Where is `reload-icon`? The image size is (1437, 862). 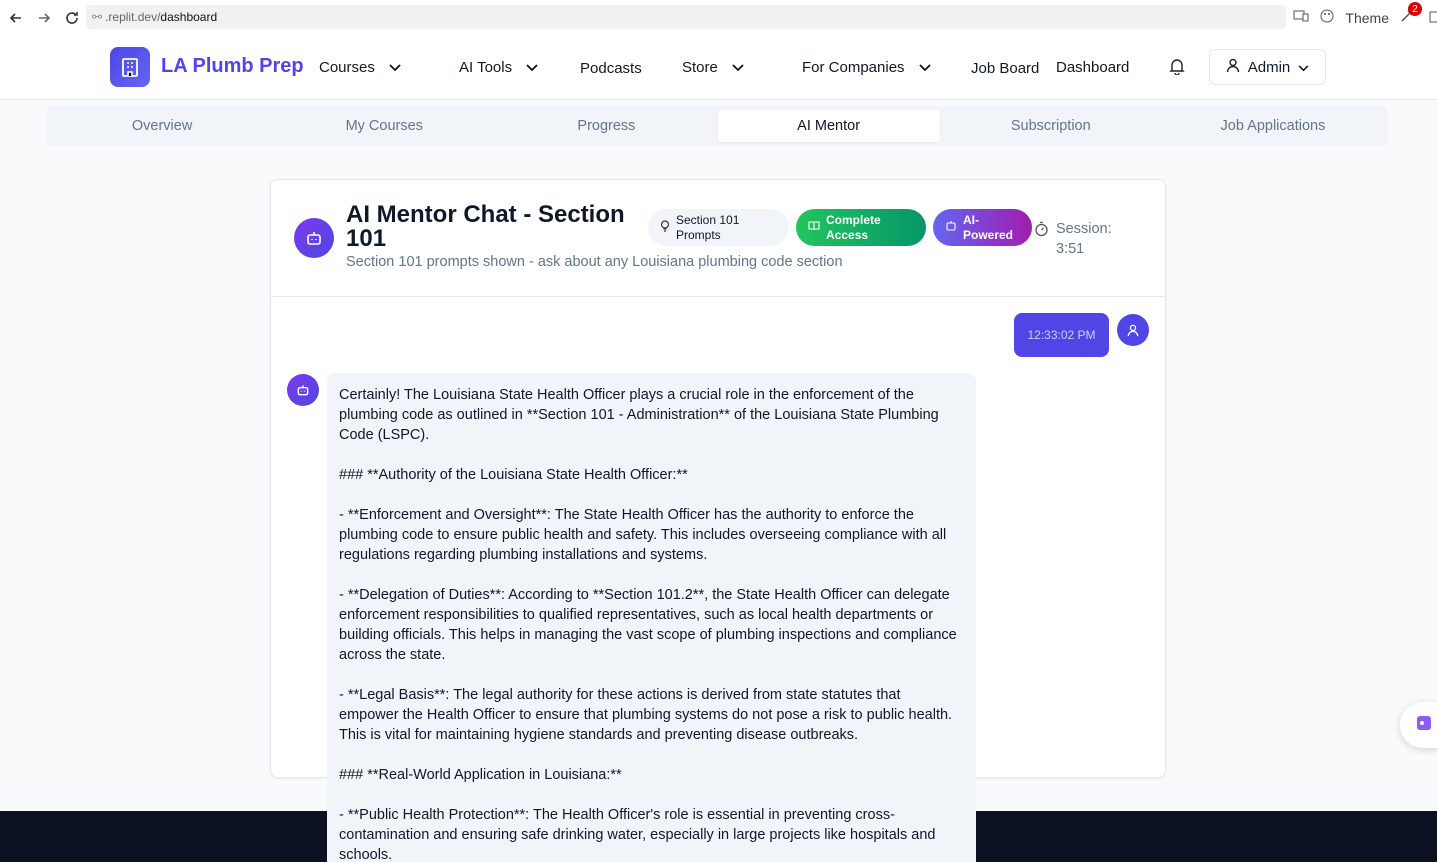
reload-icon is located at coordinates (72, 18).